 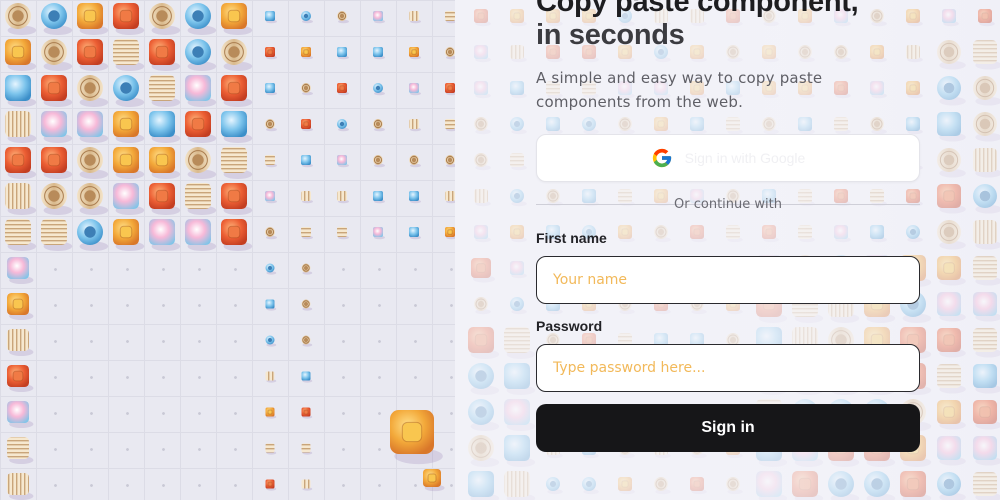 I want to click on heading-line-2: in seconds, so click(x=610, y=35).